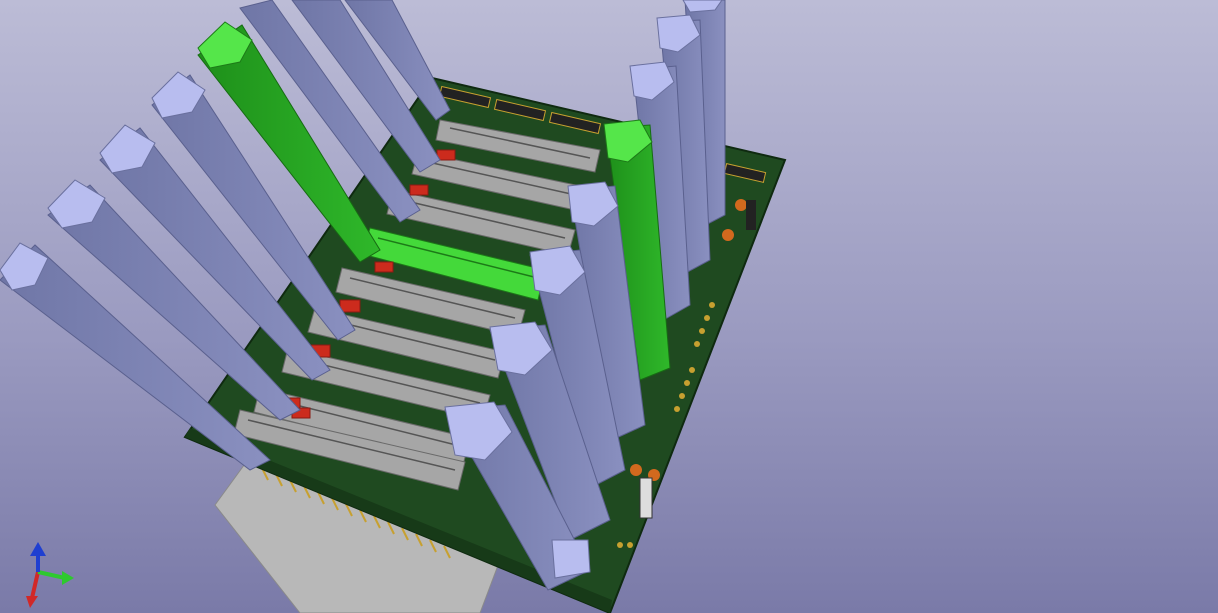  Describe the element at coordinates (38, 557) in the screenshot. I see `y-axis-arrow` at that location.